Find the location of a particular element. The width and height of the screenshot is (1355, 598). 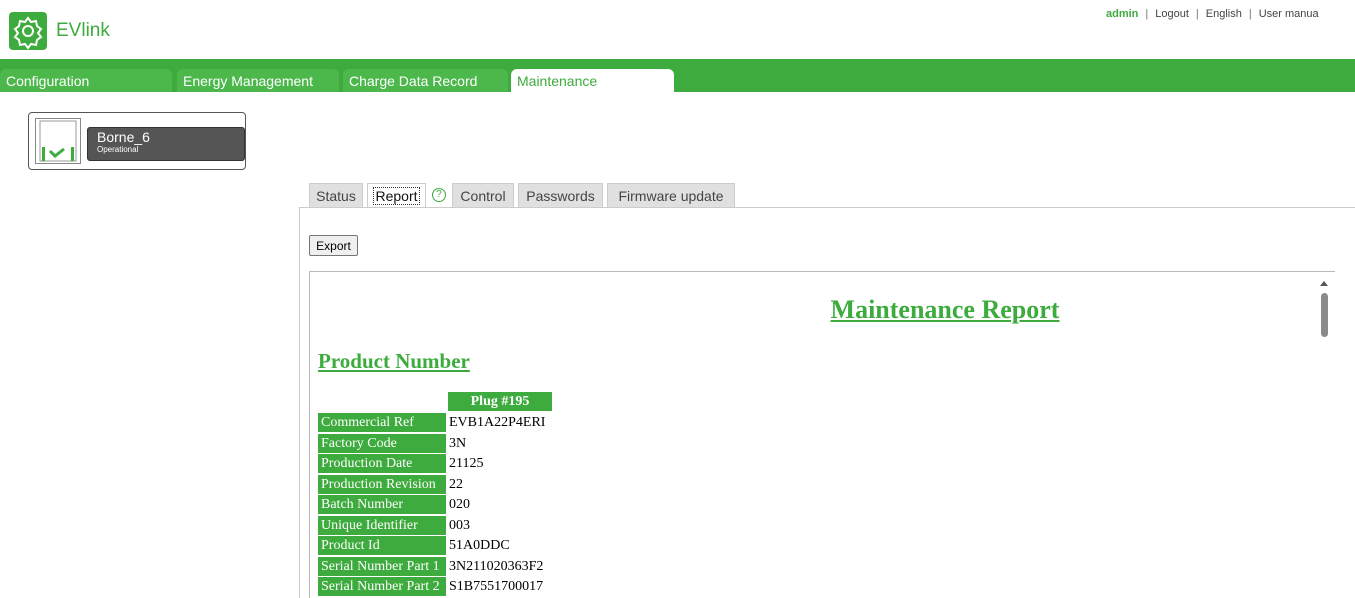

user-links: admin | Logout | English | User manua is located at coordinates (1212, 14).